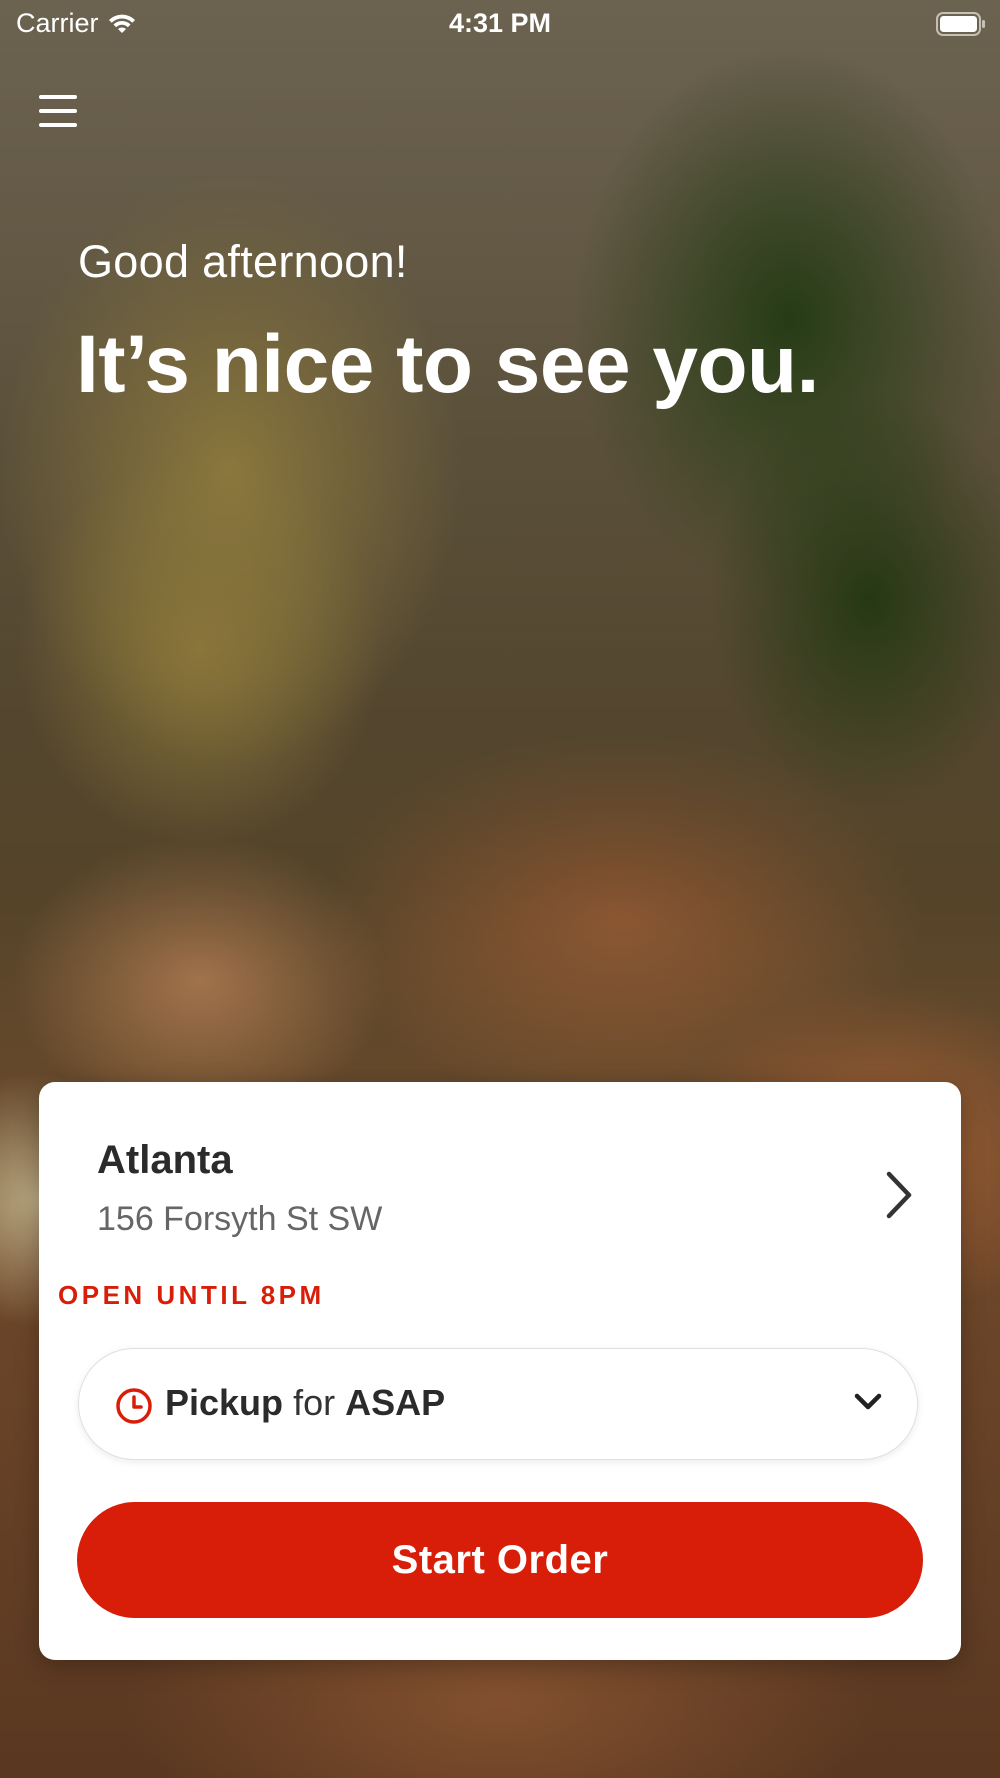  I want to click on headline-text: It’s nice to see you., so click(447, 364).